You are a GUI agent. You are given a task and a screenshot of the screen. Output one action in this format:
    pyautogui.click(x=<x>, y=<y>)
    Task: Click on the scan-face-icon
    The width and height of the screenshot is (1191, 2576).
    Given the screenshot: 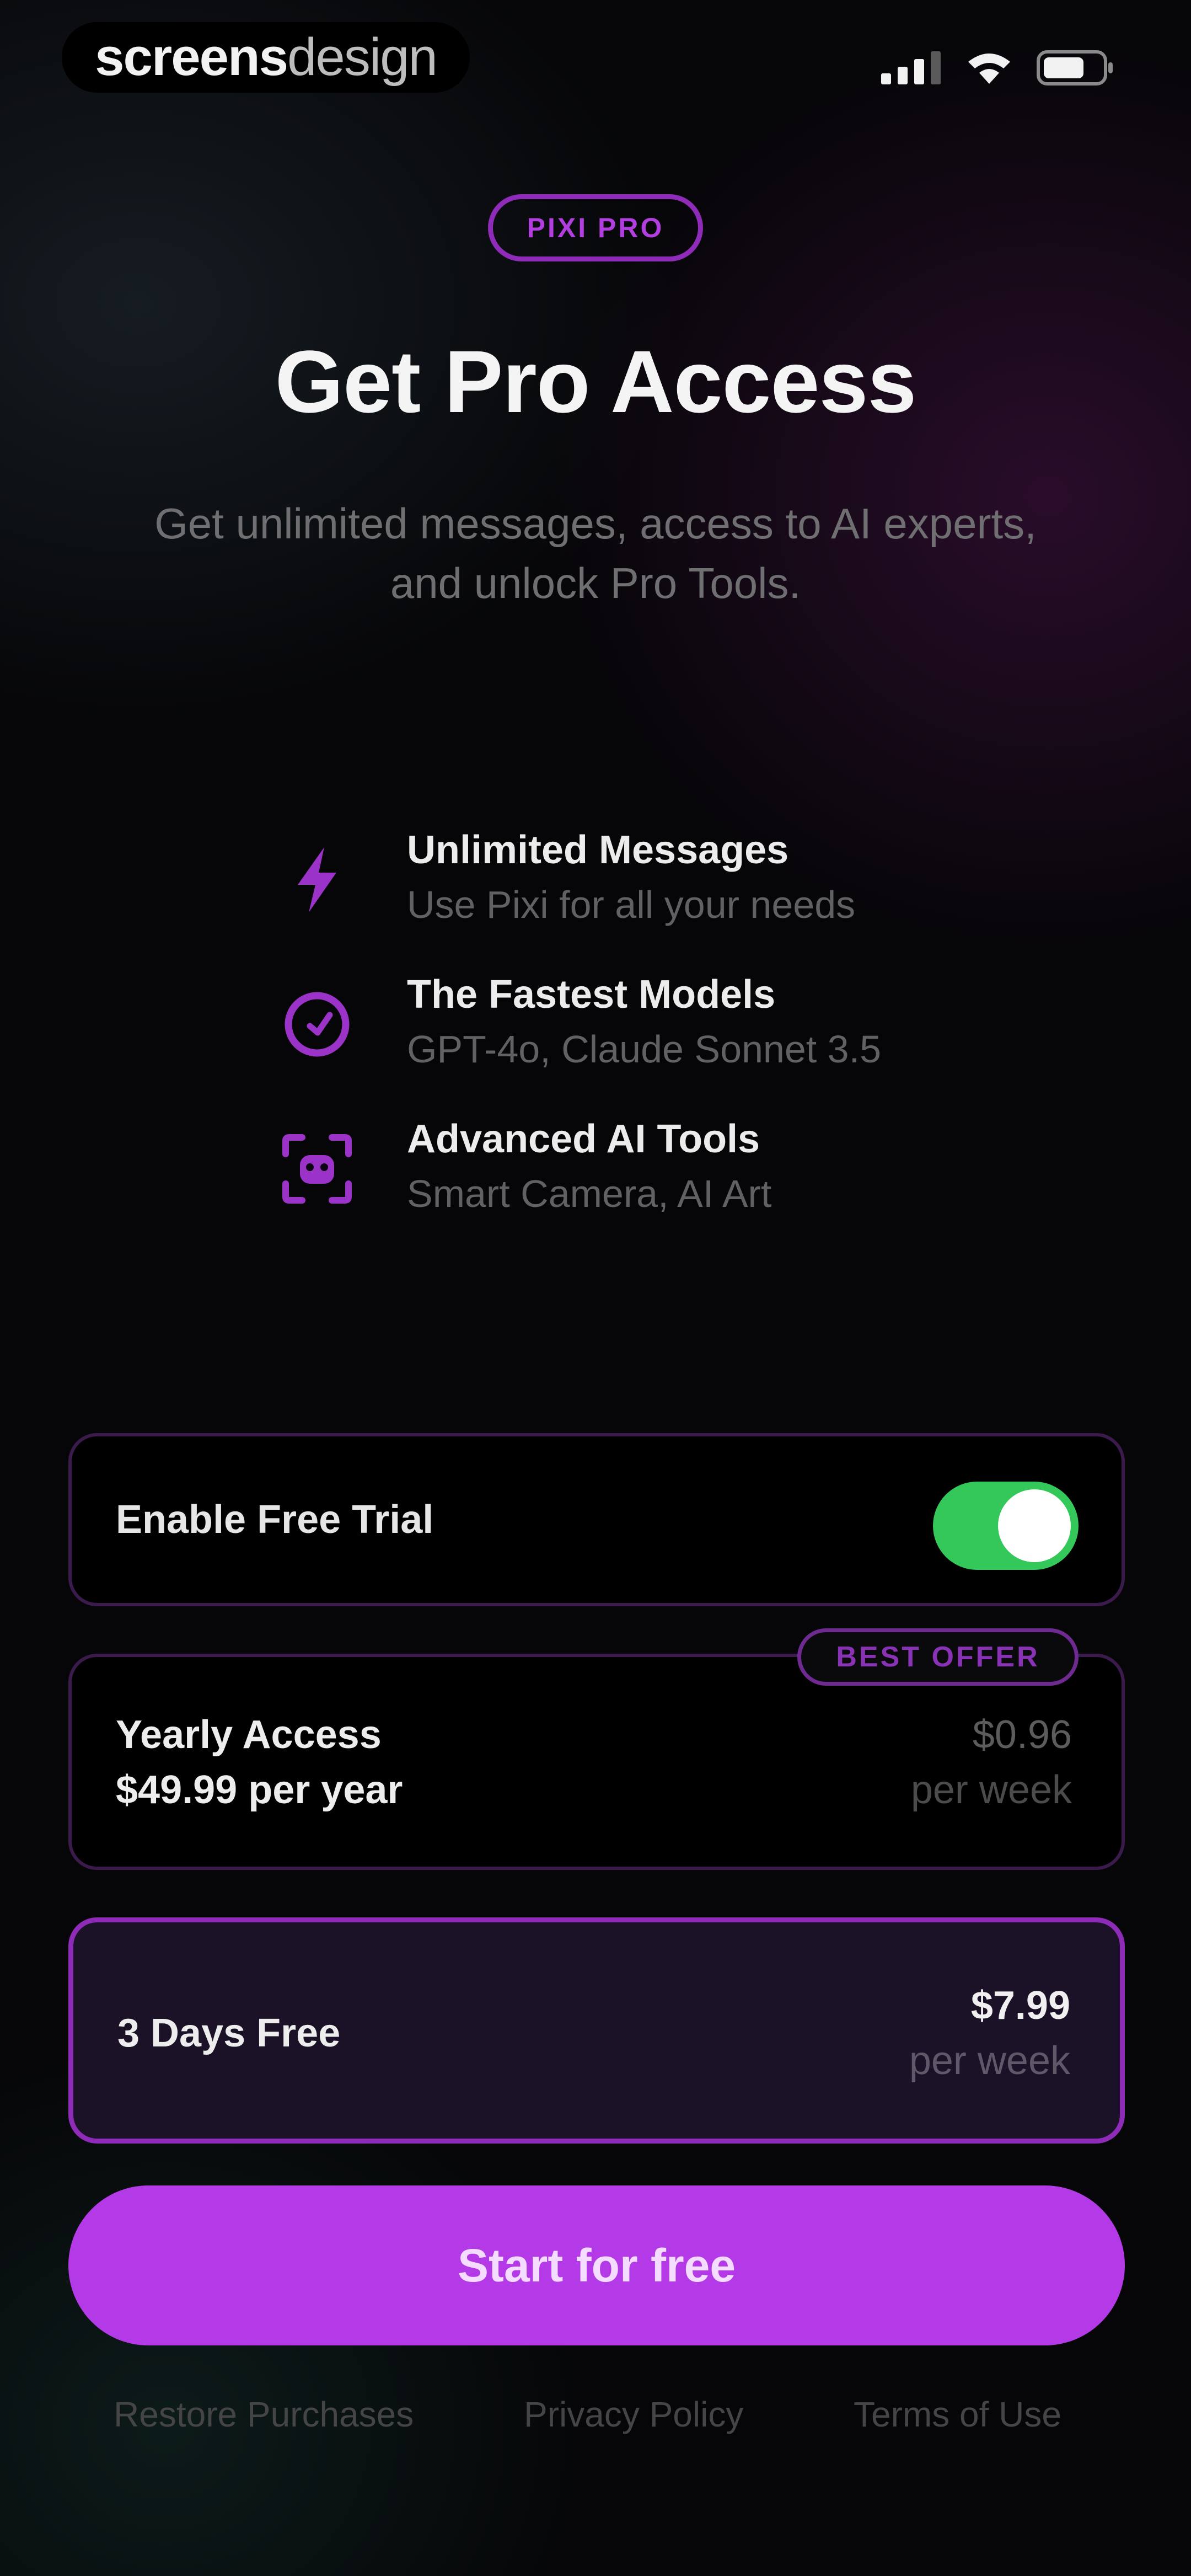 What is the action you would take?
    pyautogui.click(x=317, y=1169)
    